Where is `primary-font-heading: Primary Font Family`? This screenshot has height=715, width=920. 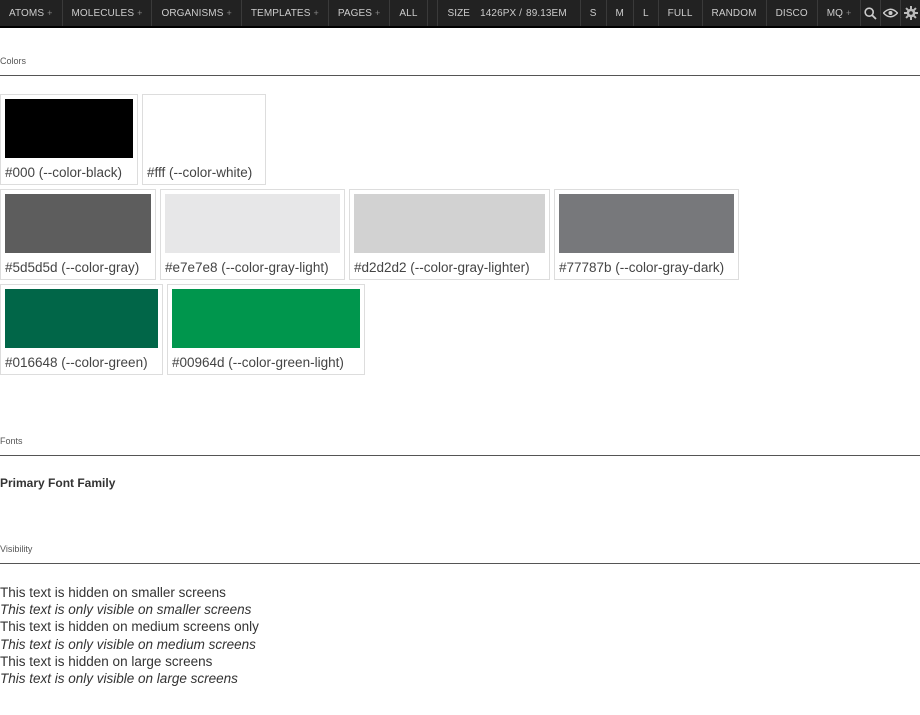
primary-font-heading: Primary Font Family is located at coordinates (58, 483).